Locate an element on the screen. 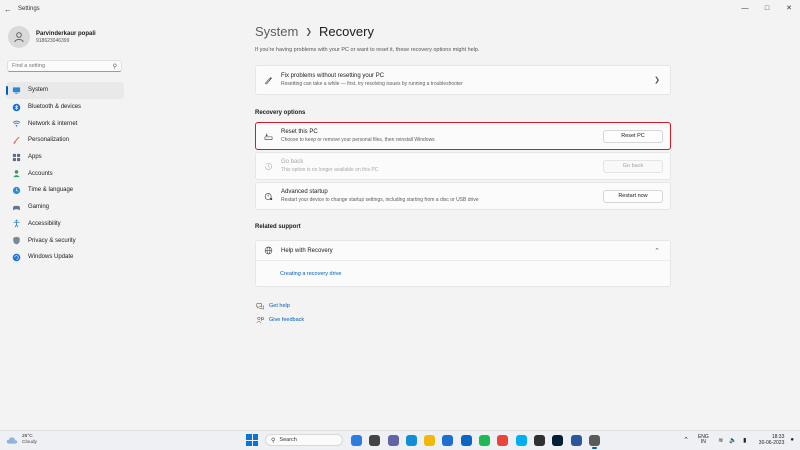  edge-icon is located at coordinates (411, 440).